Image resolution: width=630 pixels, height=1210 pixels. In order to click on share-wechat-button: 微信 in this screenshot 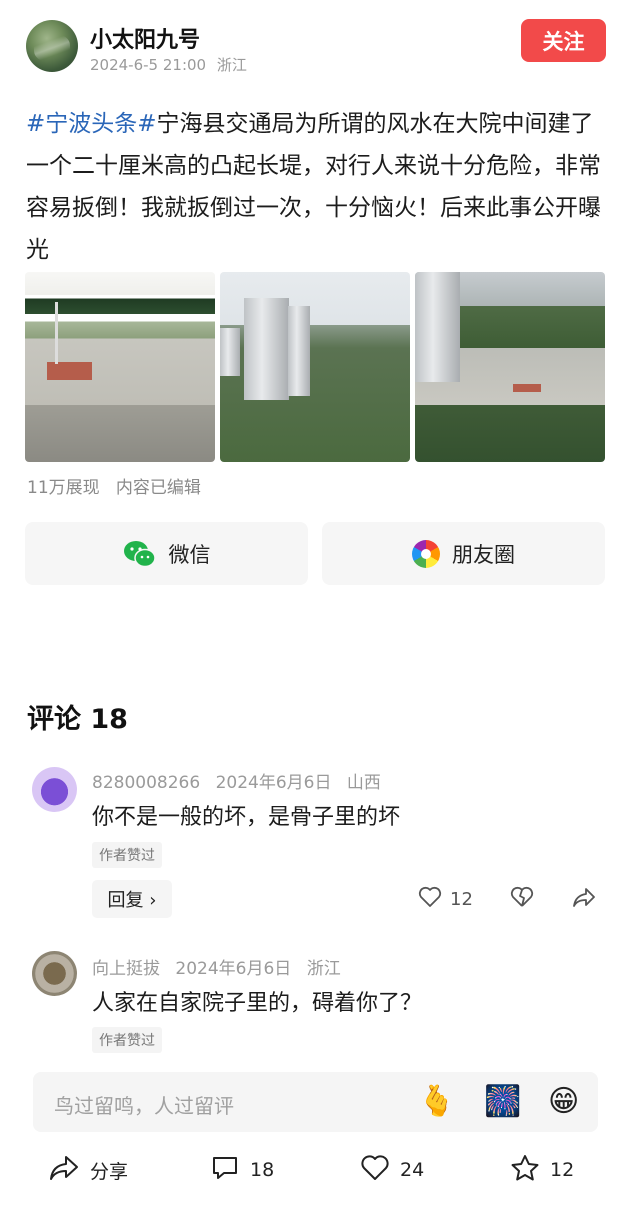, I will do `click(166, 553)`.